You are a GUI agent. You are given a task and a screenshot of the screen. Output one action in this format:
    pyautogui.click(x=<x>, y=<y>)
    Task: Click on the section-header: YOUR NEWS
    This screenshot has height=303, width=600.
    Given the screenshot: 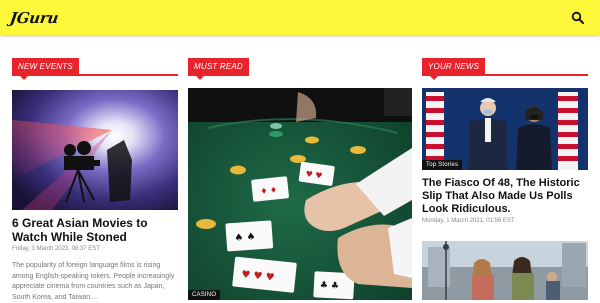 What is the action you would take?
    pyautogui.click(x=505, y=69)
    